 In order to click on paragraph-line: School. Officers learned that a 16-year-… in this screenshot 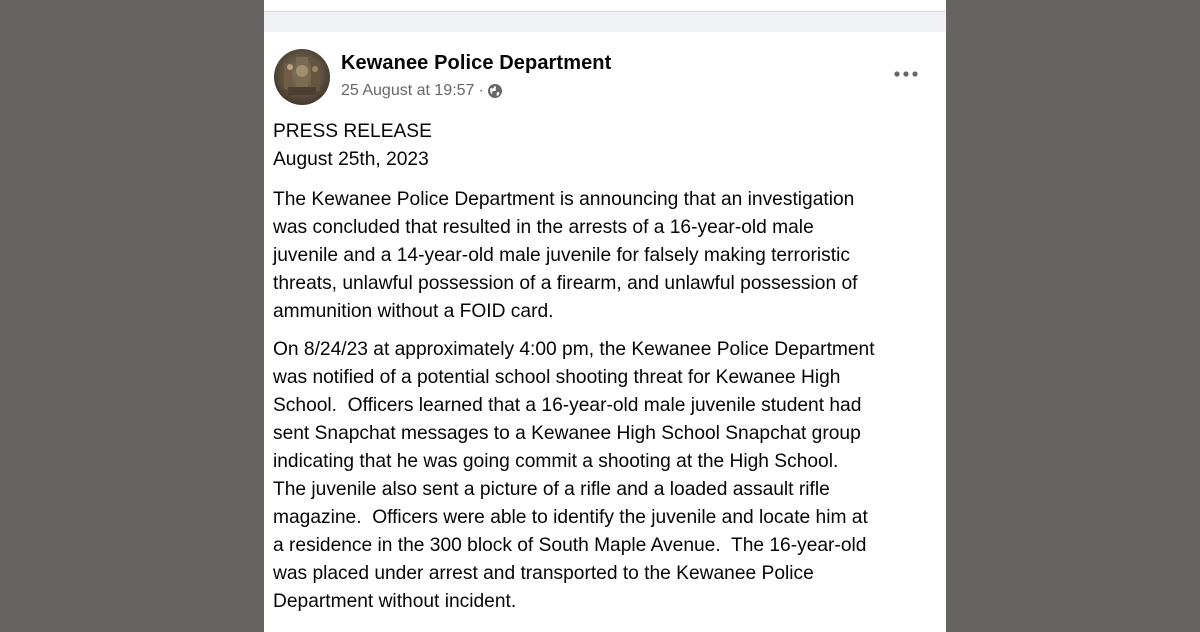, I will do `click(567, 405)`.